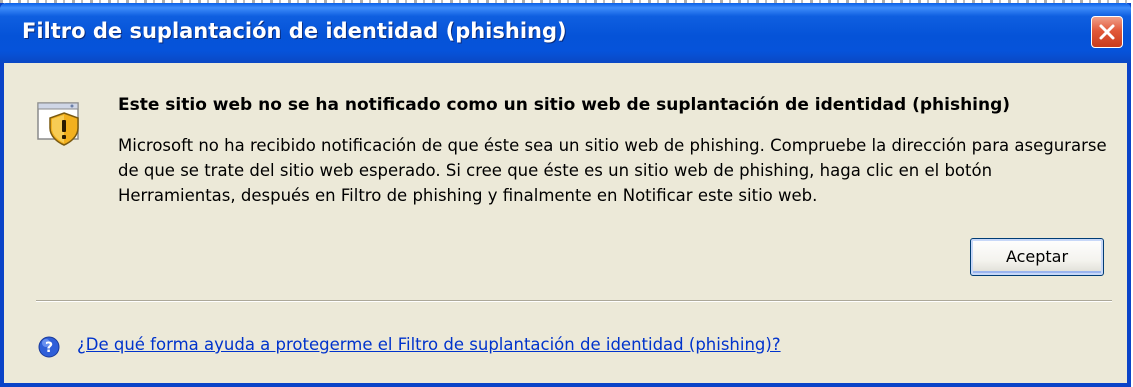 This screenshot has width=1133, height=387. I want to click on question-icon: ?, so click(49, 347).